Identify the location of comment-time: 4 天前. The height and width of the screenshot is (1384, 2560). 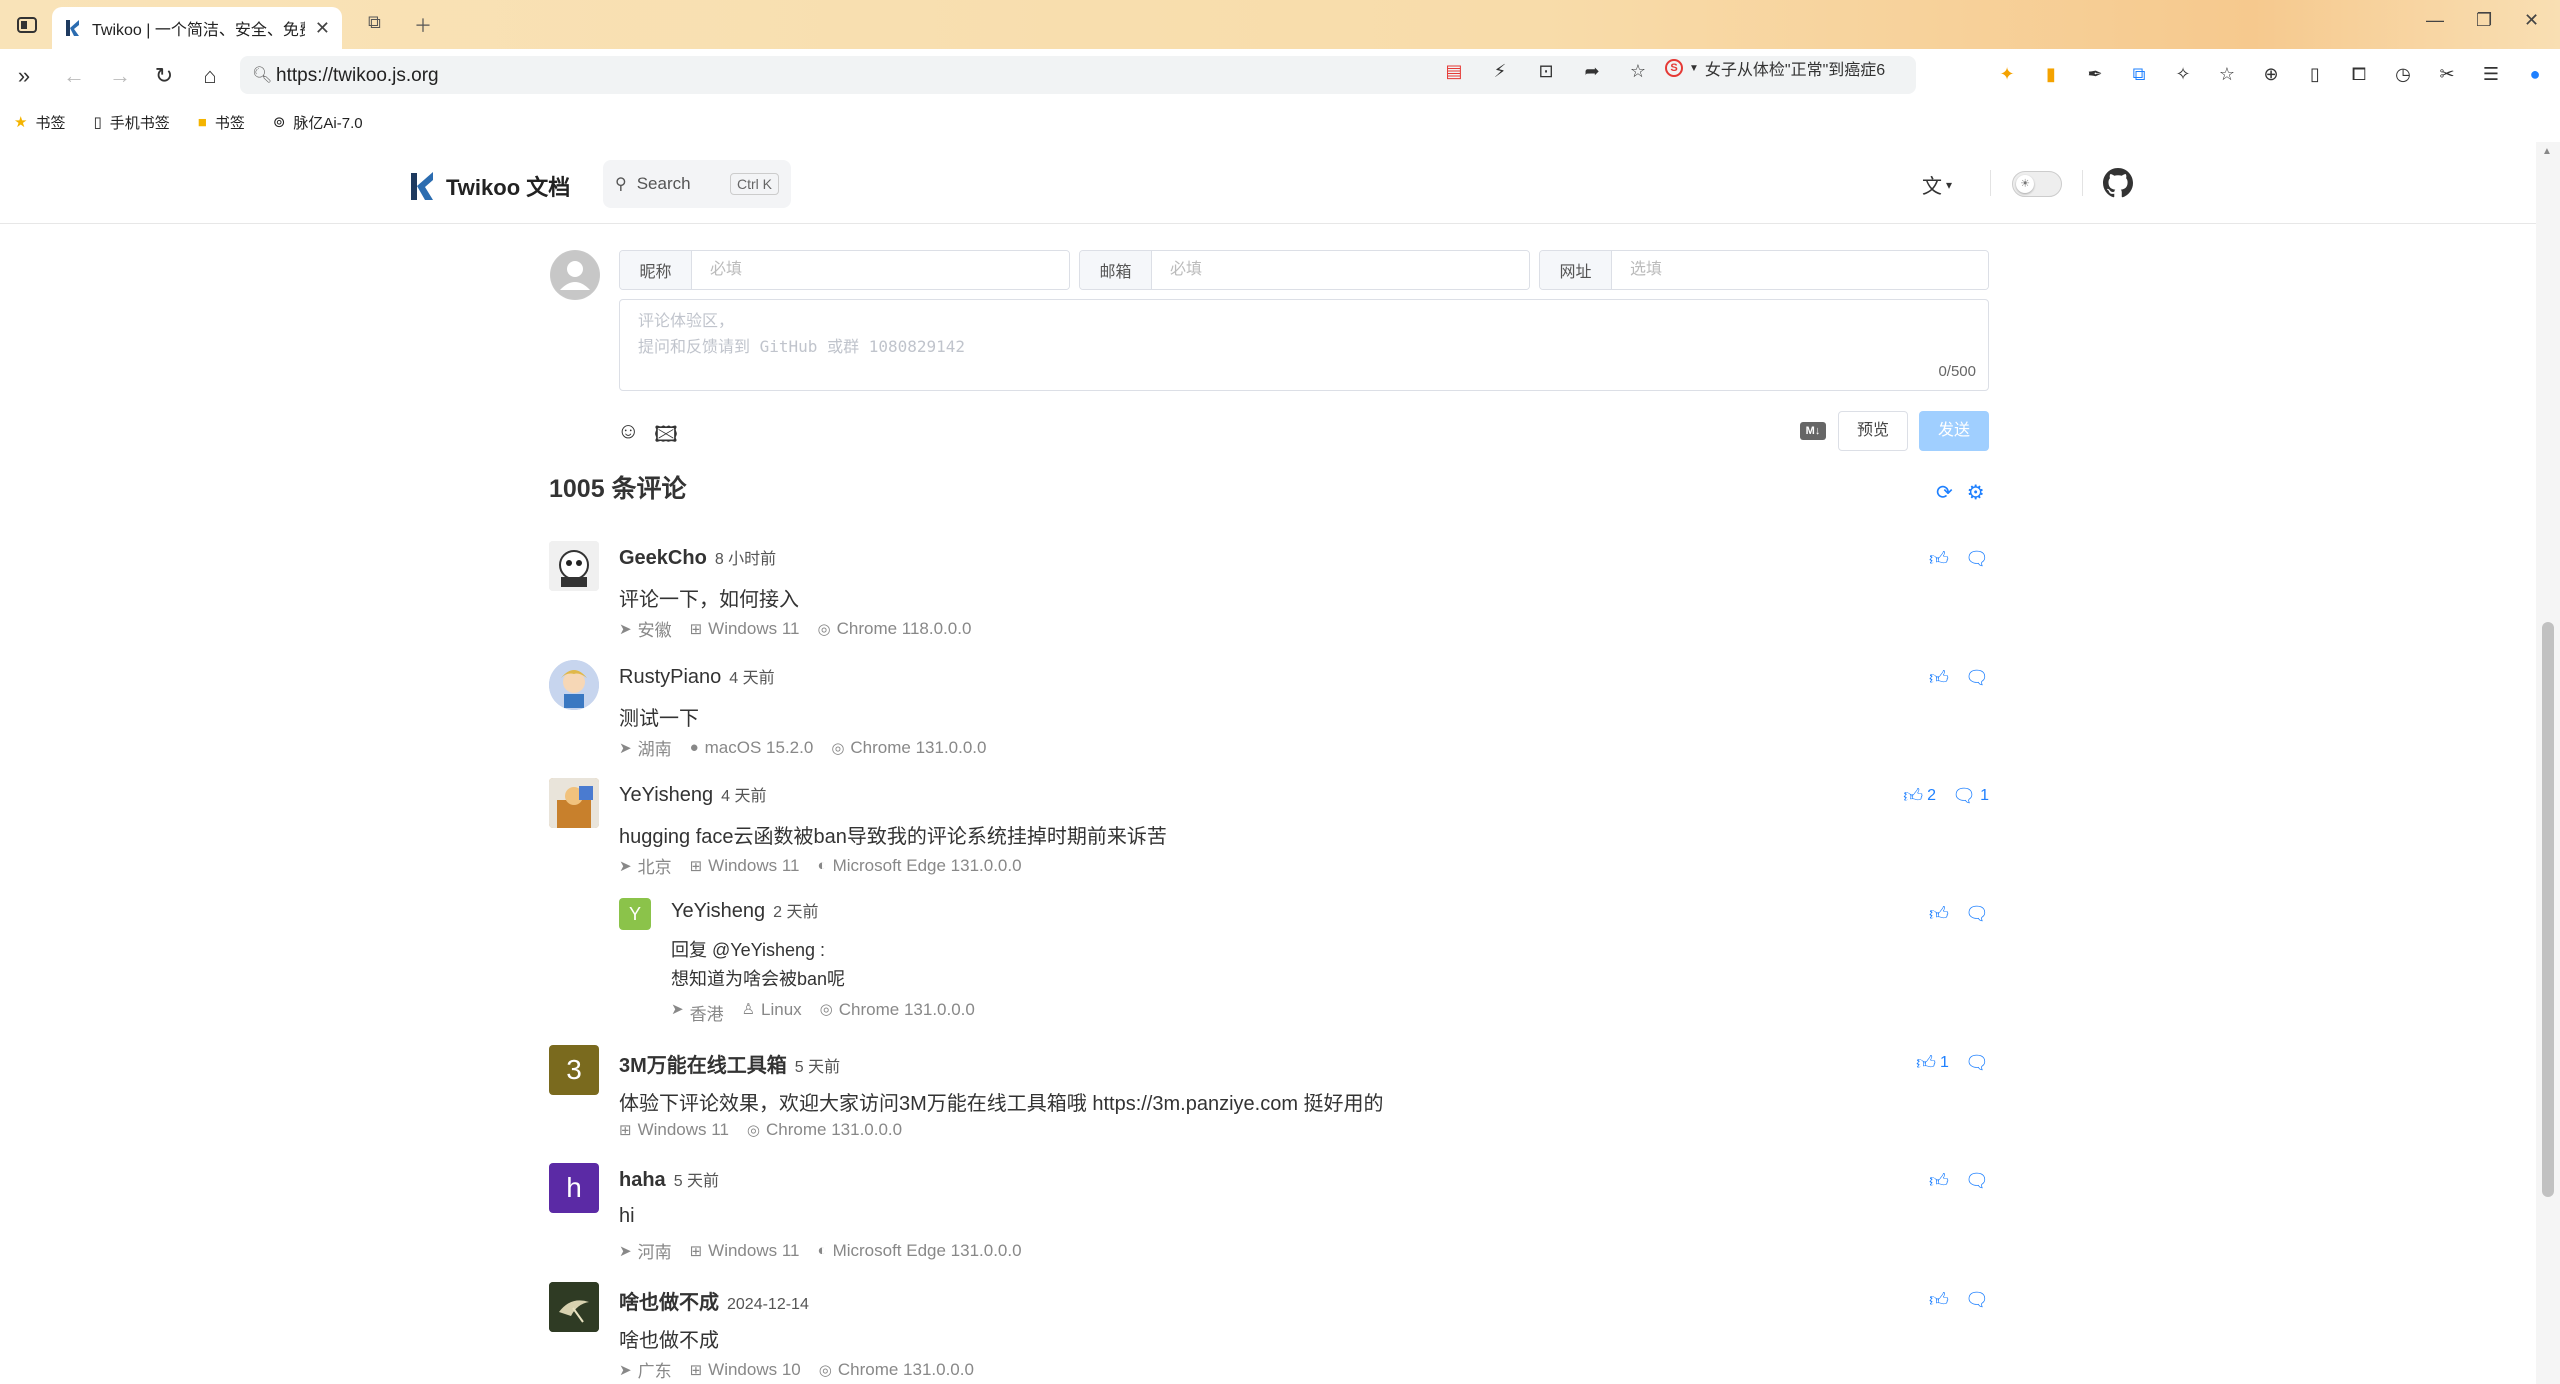
(744, 796).